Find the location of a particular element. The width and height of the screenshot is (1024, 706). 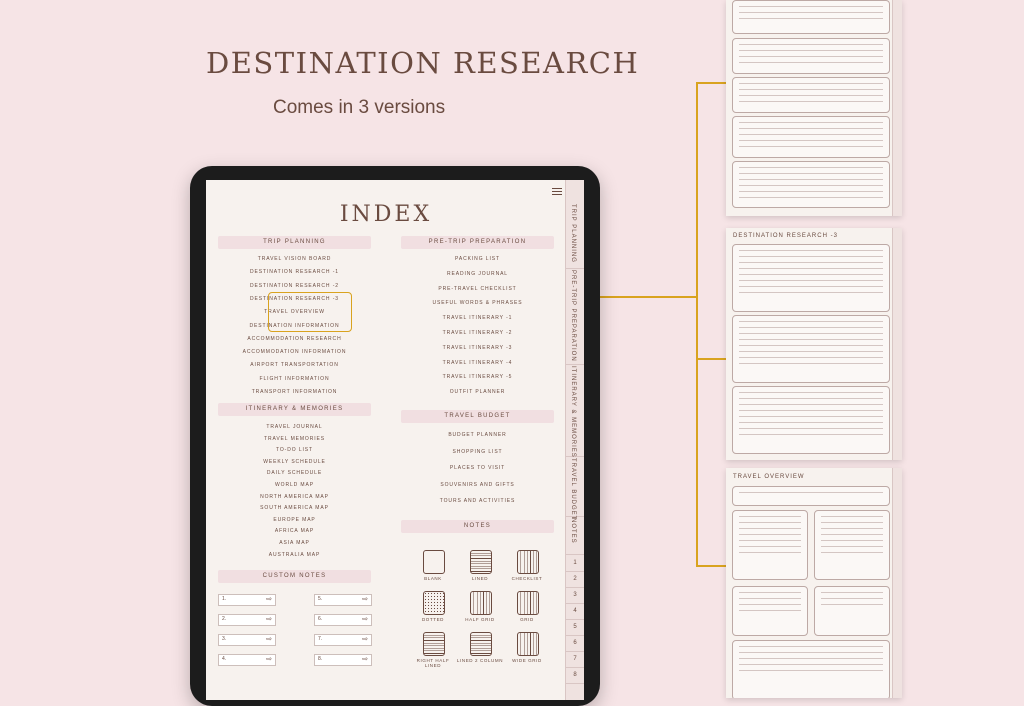

index-link: TRAVEL JOURNAL is located at coordinates (294, 427).